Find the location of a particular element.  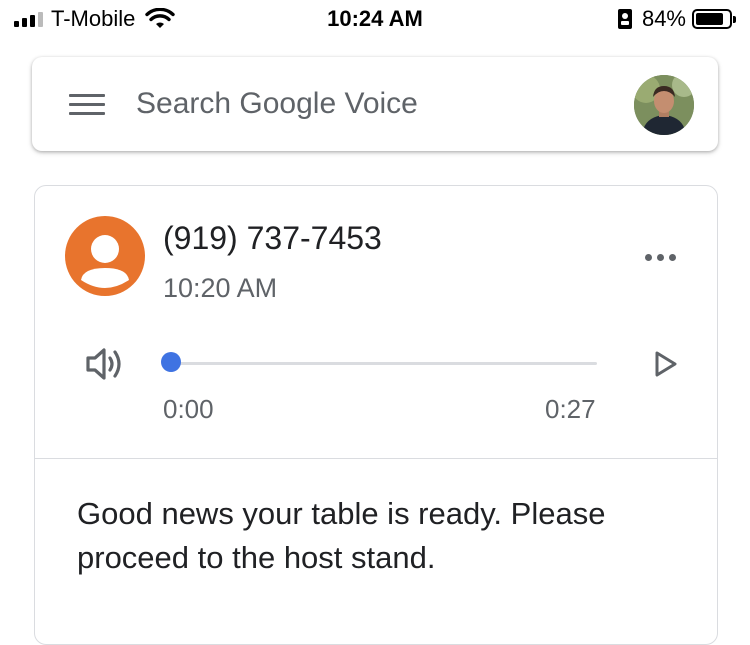

profile-photo is located at coordinates (664, 105).